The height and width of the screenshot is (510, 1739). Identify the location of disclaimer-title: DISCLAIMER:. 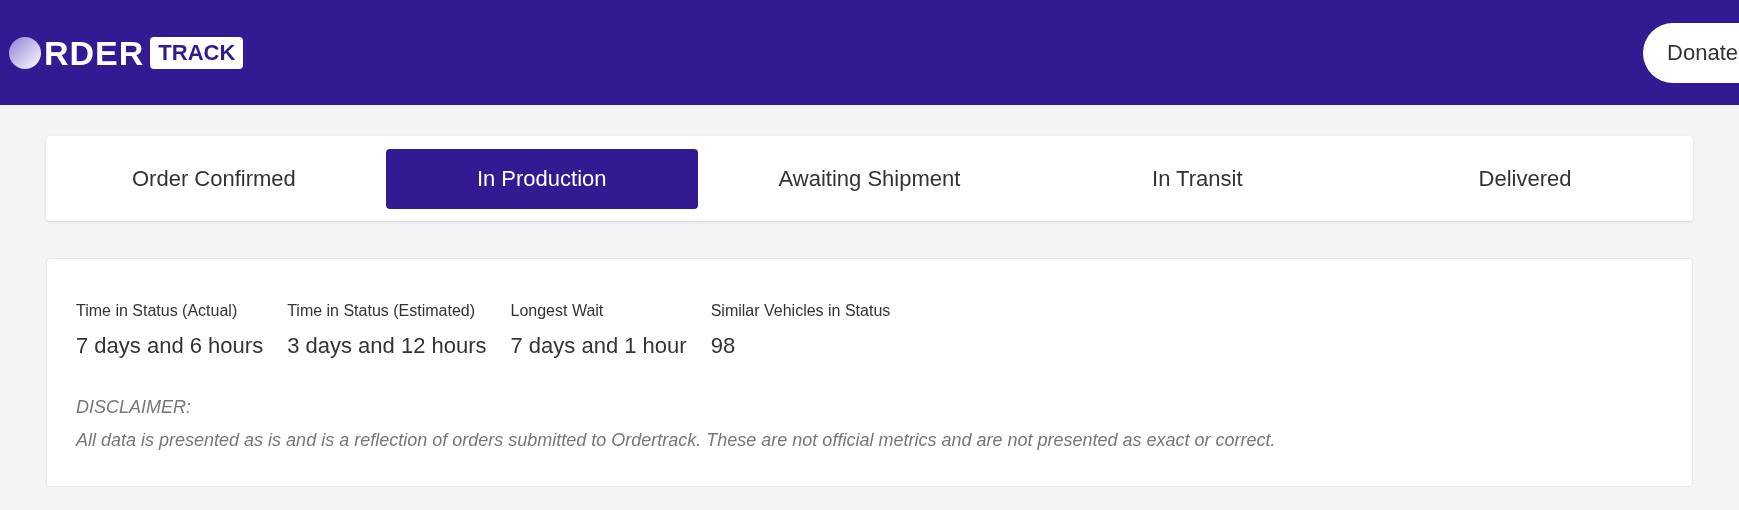
(134, 407).